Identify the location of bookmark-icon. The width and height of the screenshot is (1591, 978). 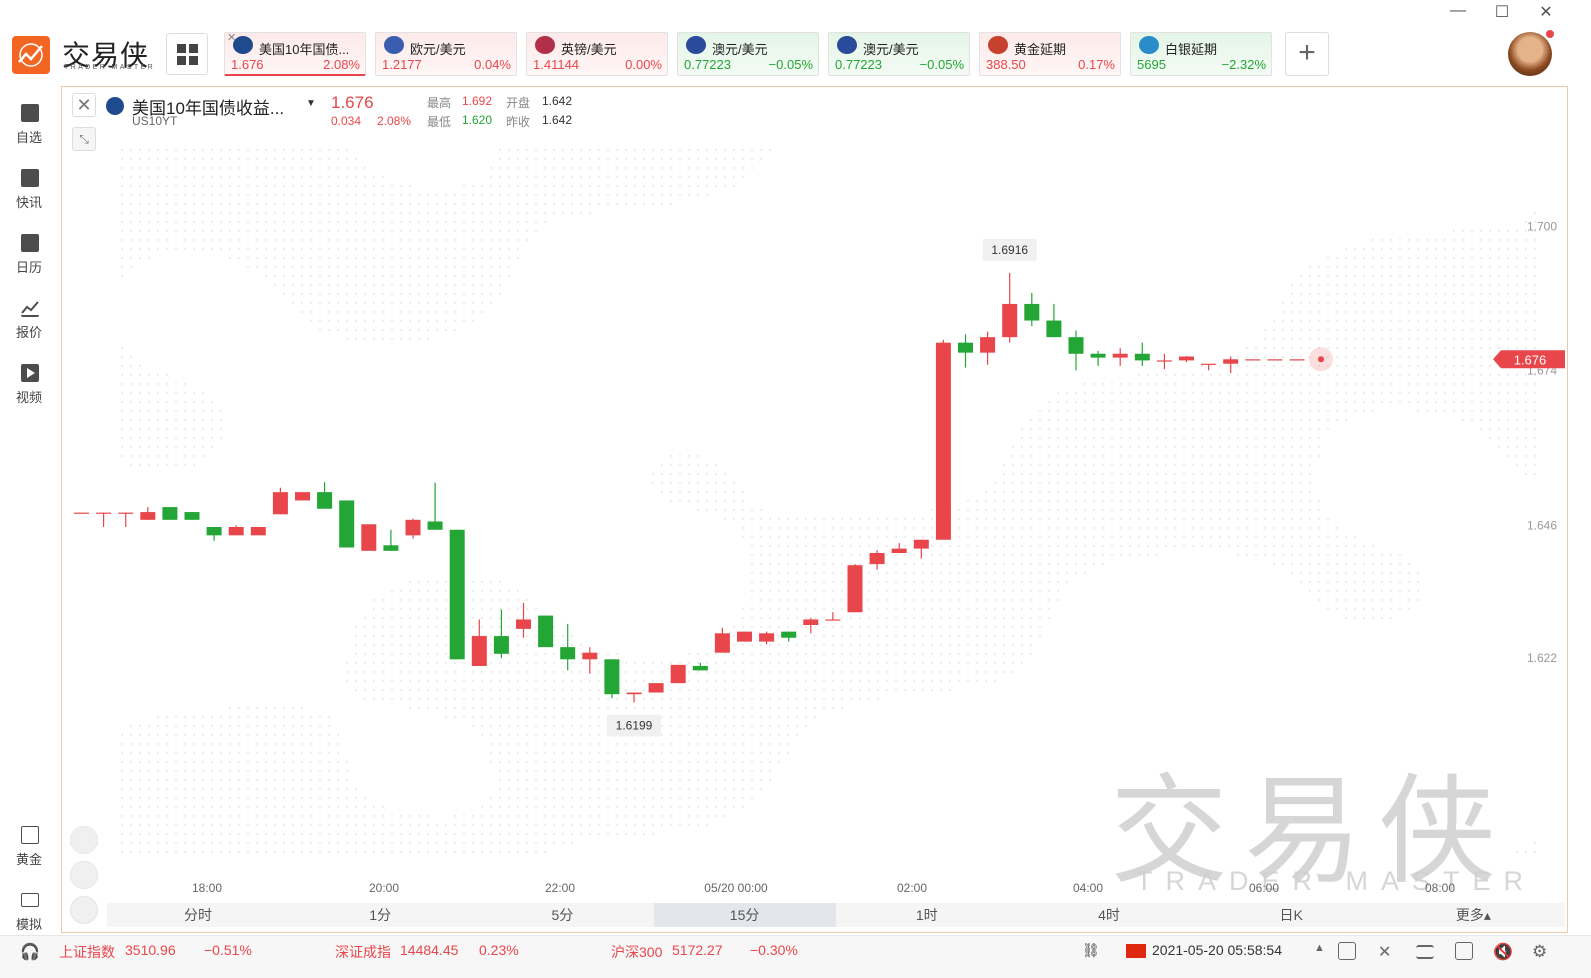
(30, 113).